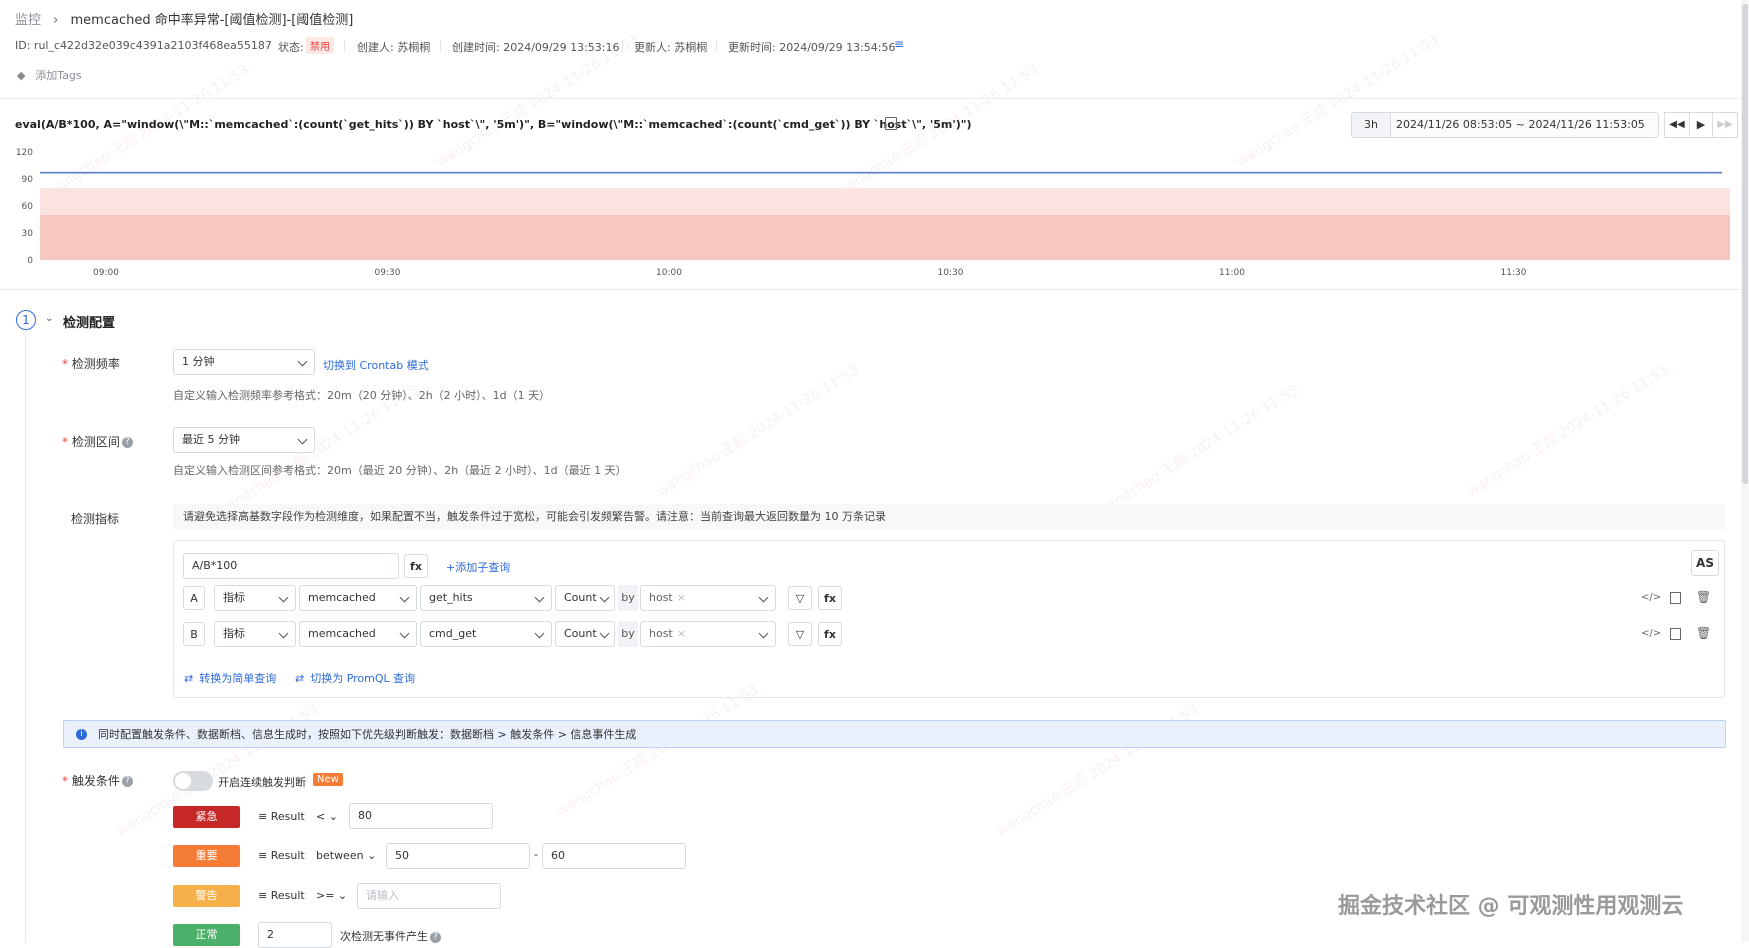 This screenshot has height=948, width=1749. I want to click on info-icon: i, so click(81, 734).